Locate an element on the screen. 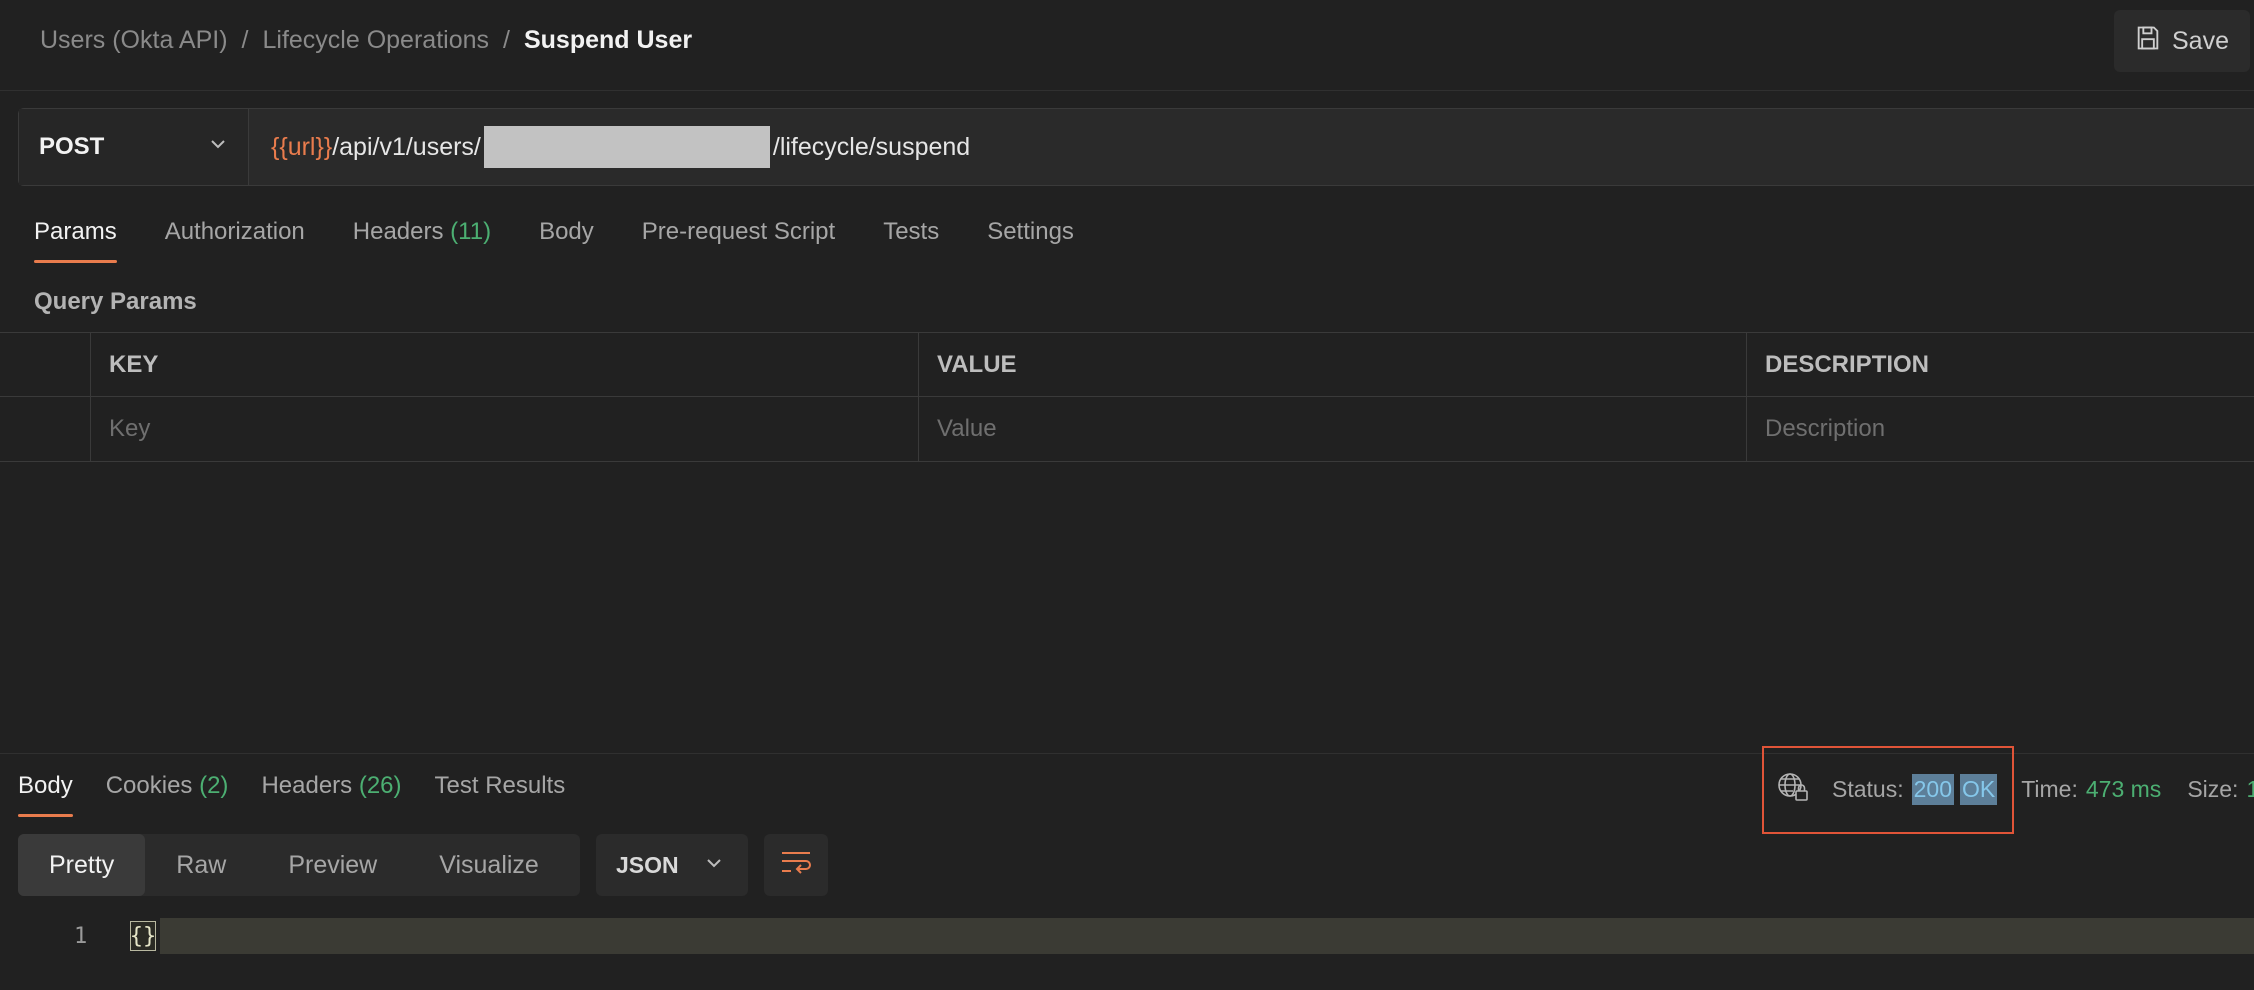 This screenshot has width=2254, height=990. status-text: OK is located at coordinates (1978, 789).